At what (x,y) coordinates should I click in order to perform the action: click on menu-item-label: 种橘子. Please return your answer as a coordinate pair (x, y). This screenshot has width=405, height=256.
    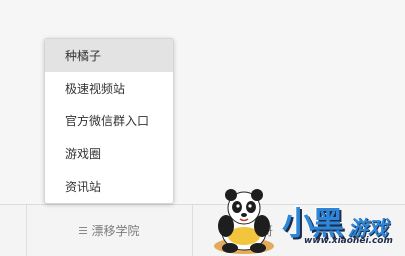
    Looking at the image, I should click on (83, 55).